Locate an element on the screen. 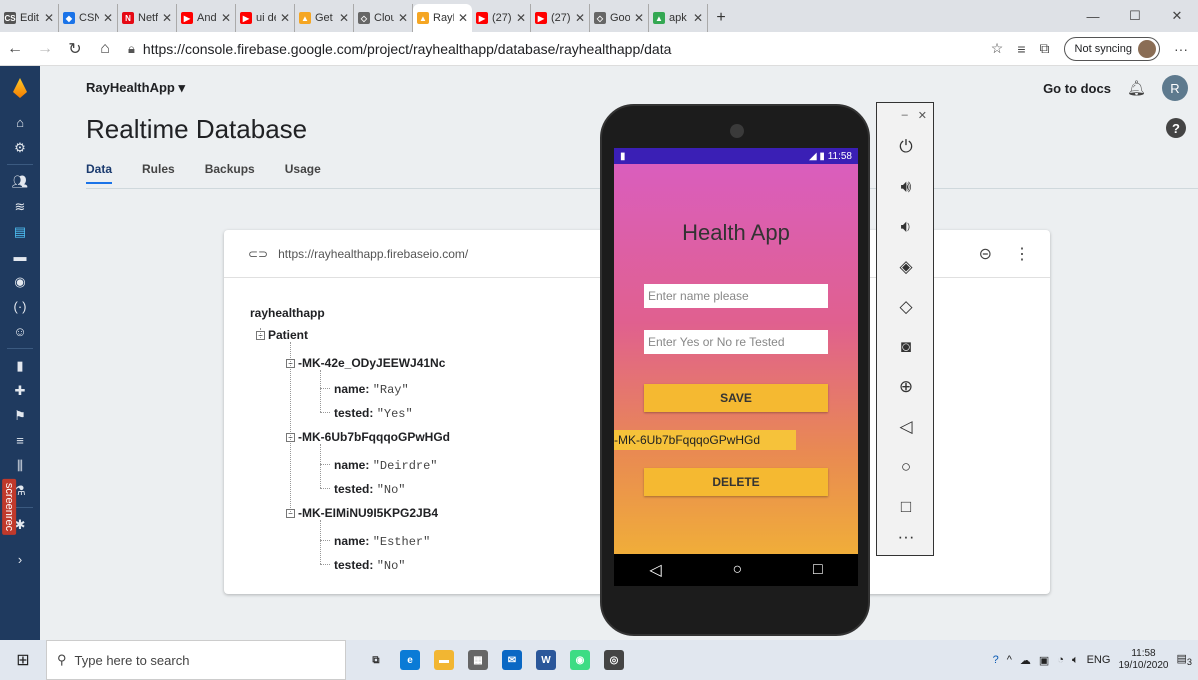  browser-tab: ◆ CSN ✕ is located at coordinates (88, 18).